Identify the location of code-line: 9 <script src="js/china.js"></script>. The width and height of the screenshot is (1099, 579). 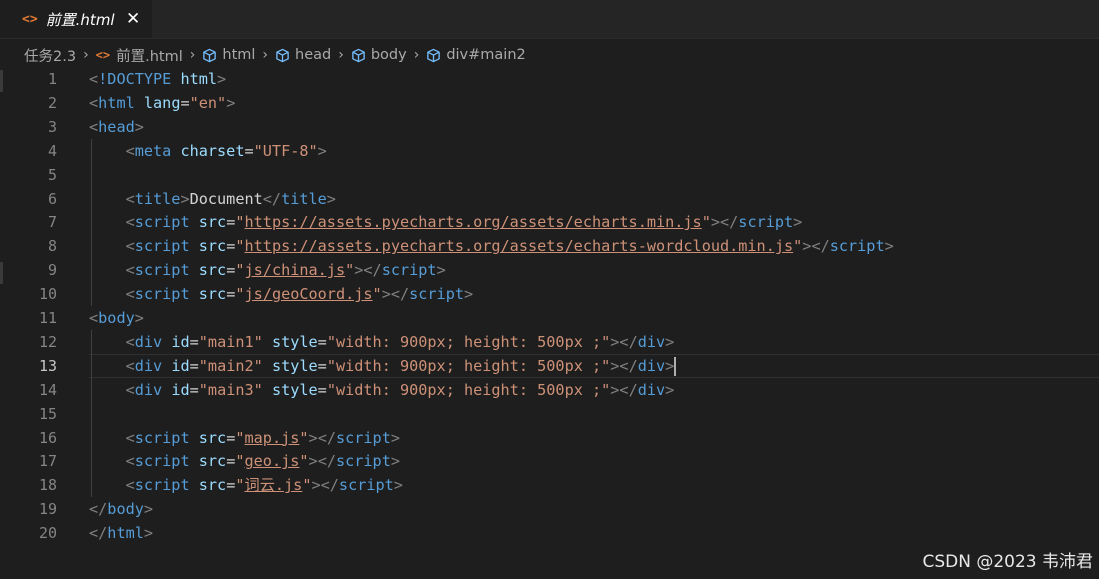
(549, 270).